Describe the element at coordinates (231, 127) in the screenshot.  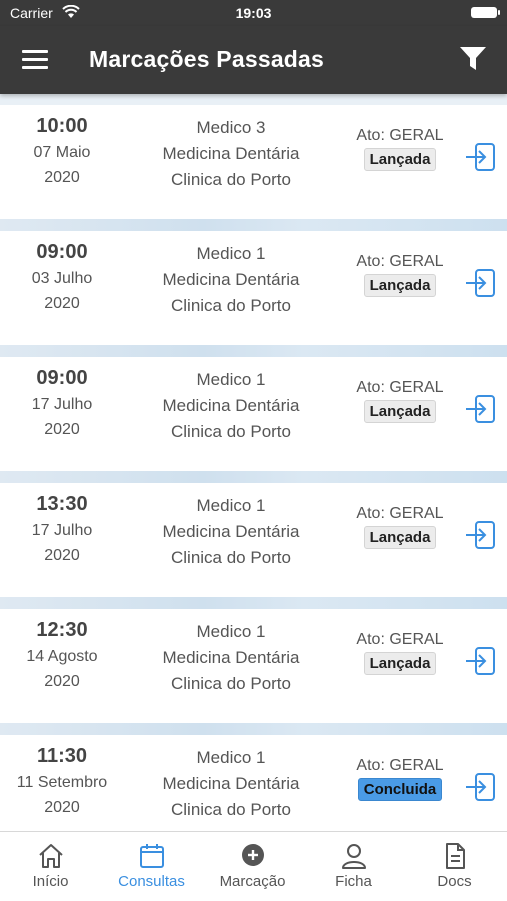
I see `appointment-doctor: Medico 3` at that location.